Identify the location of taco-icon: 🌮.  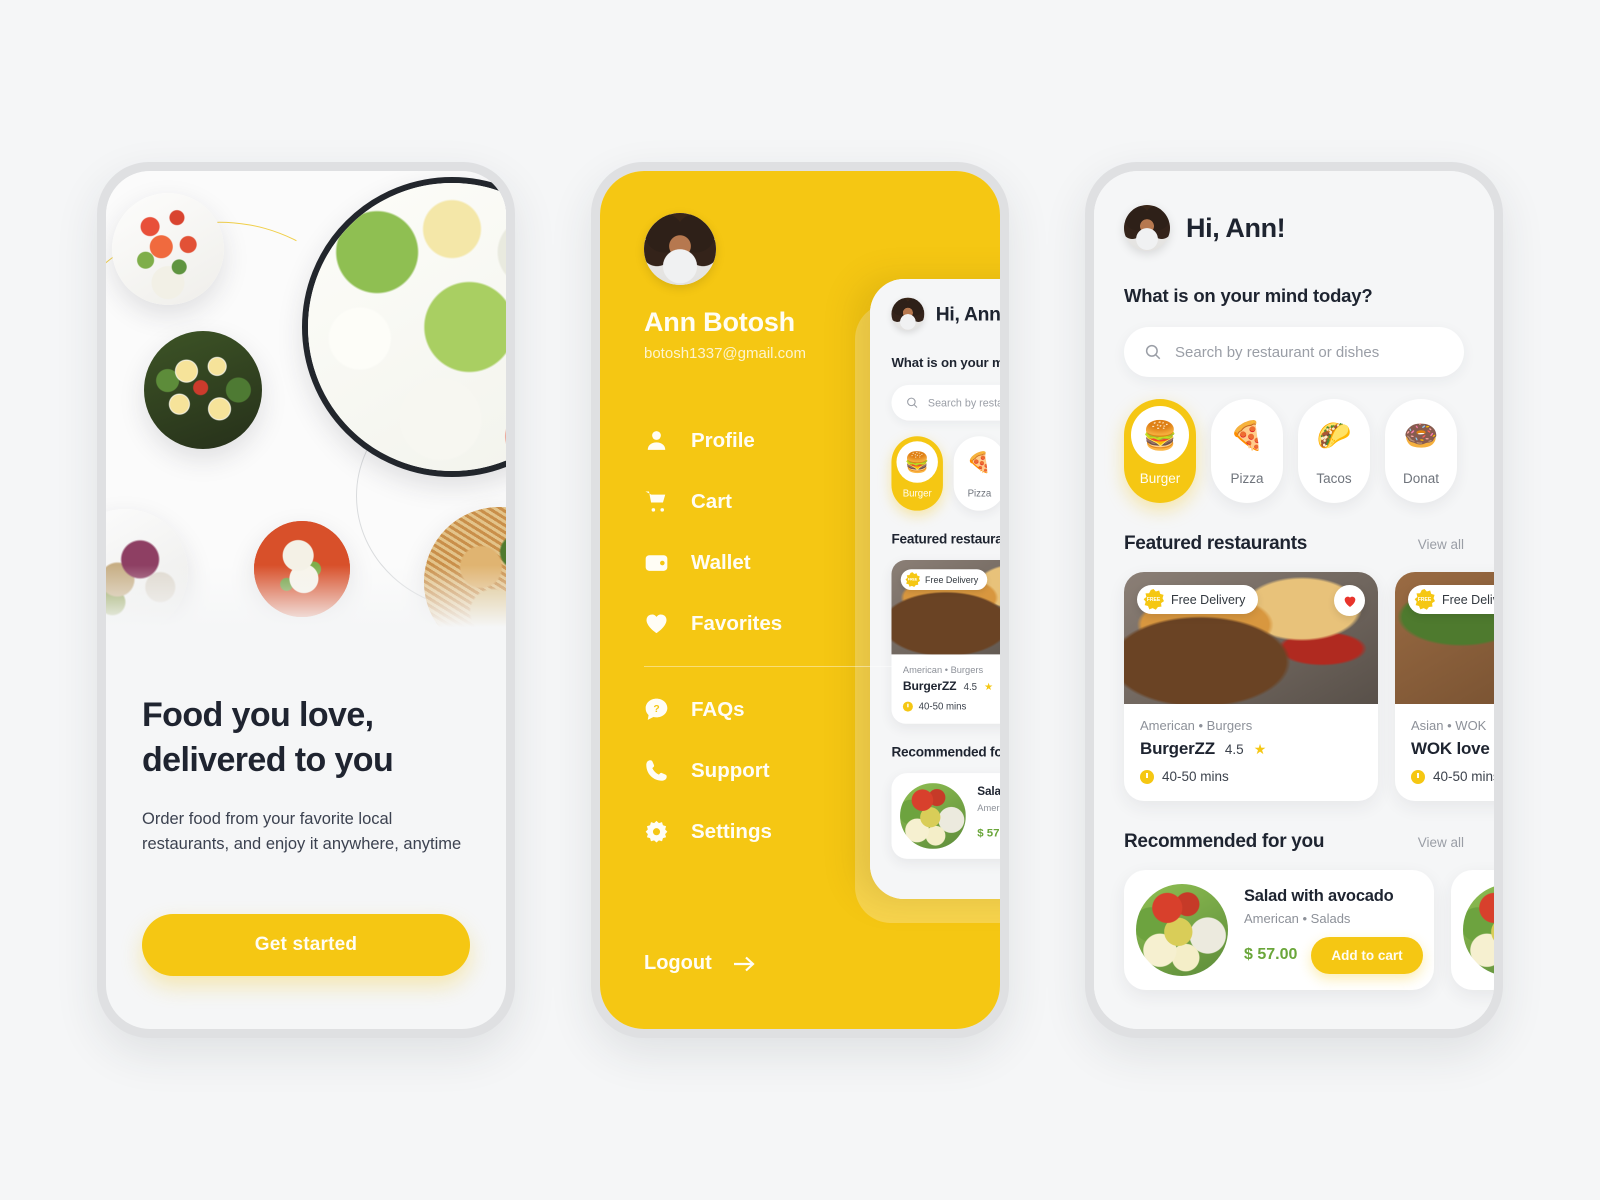
(1334, 435).